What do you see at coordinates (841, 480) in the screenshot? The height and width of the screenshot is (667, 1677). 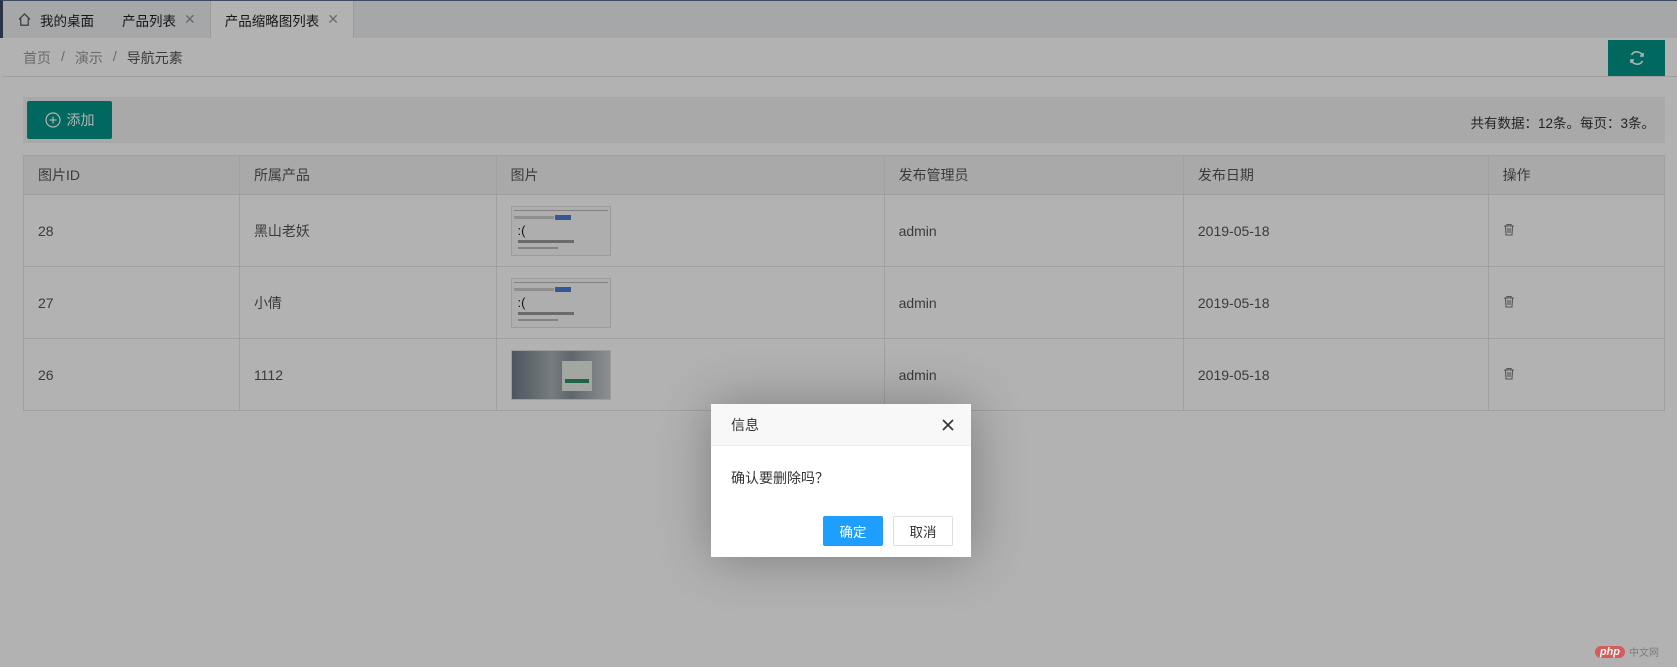 I see `confirm-dialog: 信息 确认要删除吗？ 确定 取消` at bounding box center [841, 480].